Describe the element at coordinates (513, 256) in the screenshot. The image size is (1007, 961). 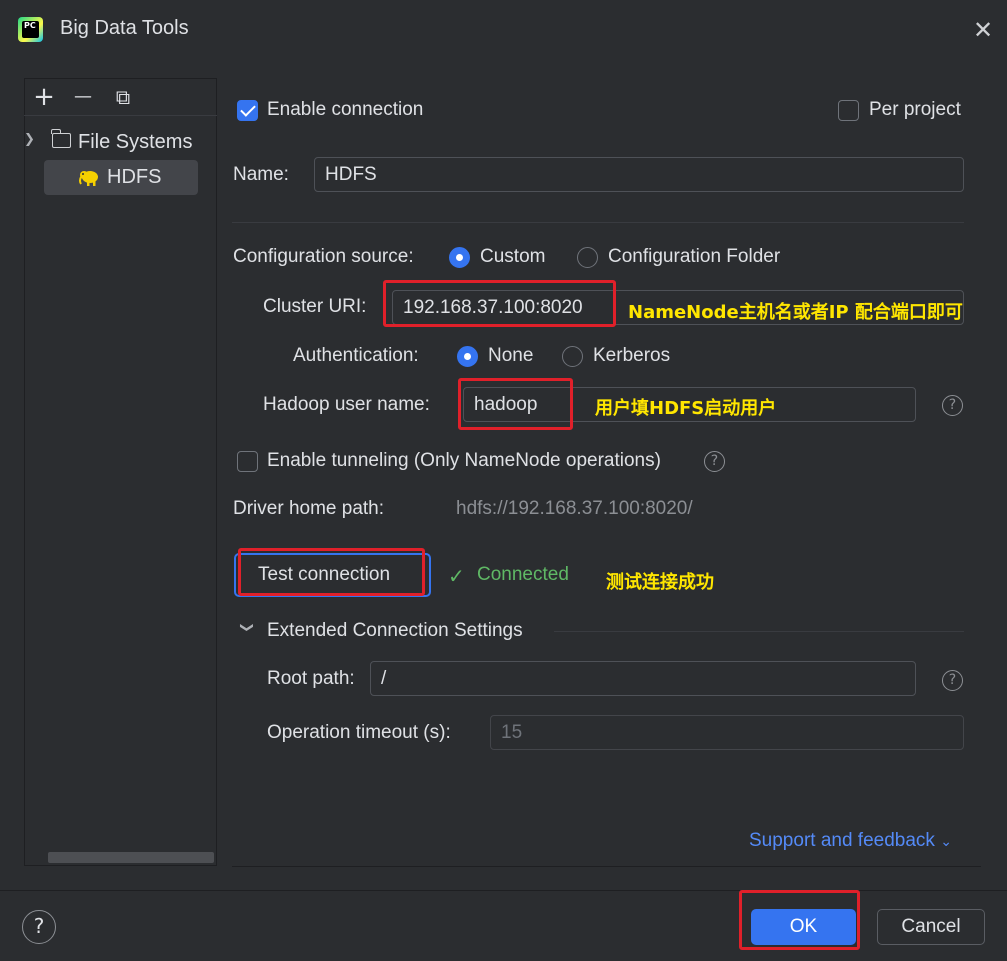
I see `custom-radio-label: Custom` at that location.